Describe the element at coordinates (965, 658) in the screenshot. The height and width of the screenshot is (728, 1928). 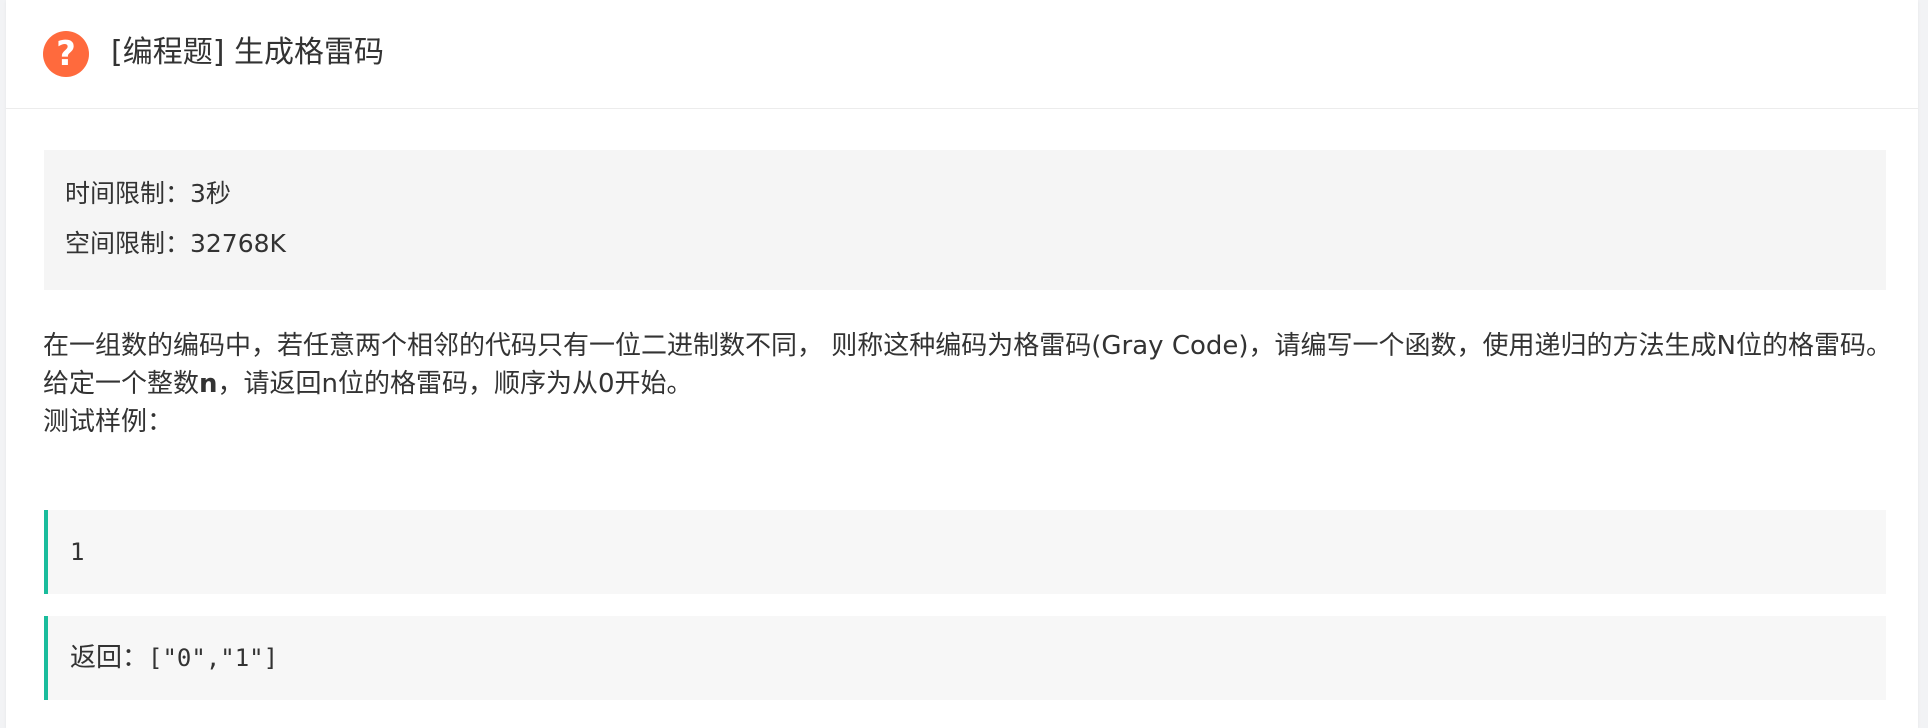
I see `sample-output-block: 返回：["0","1"]` at that location.